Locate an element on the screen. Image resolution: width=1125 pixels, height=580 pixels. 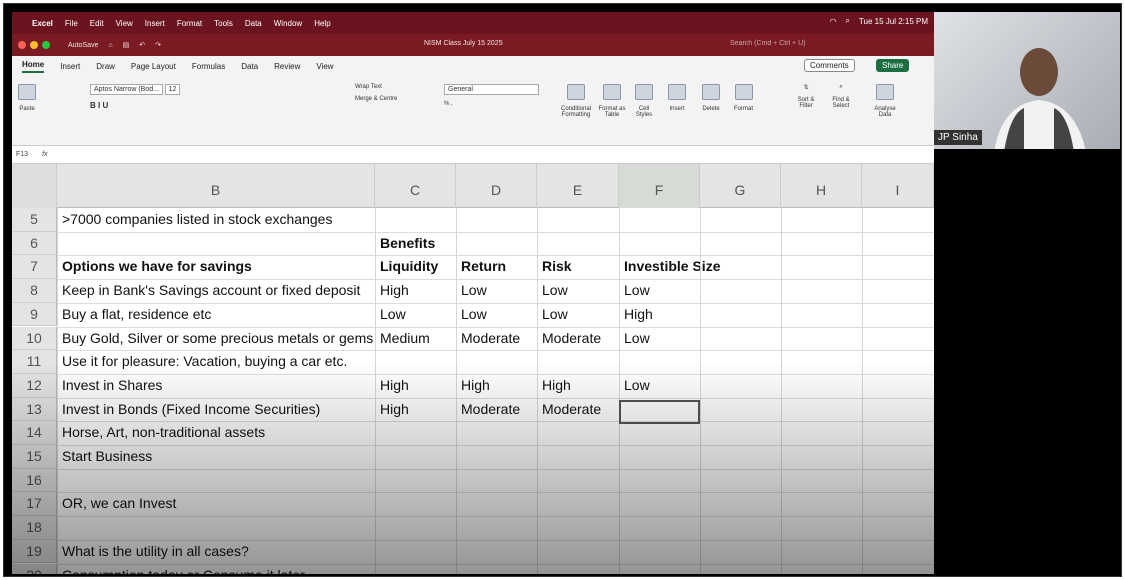
find-select-icon: ⌕ is located at coordinates (840, 87).